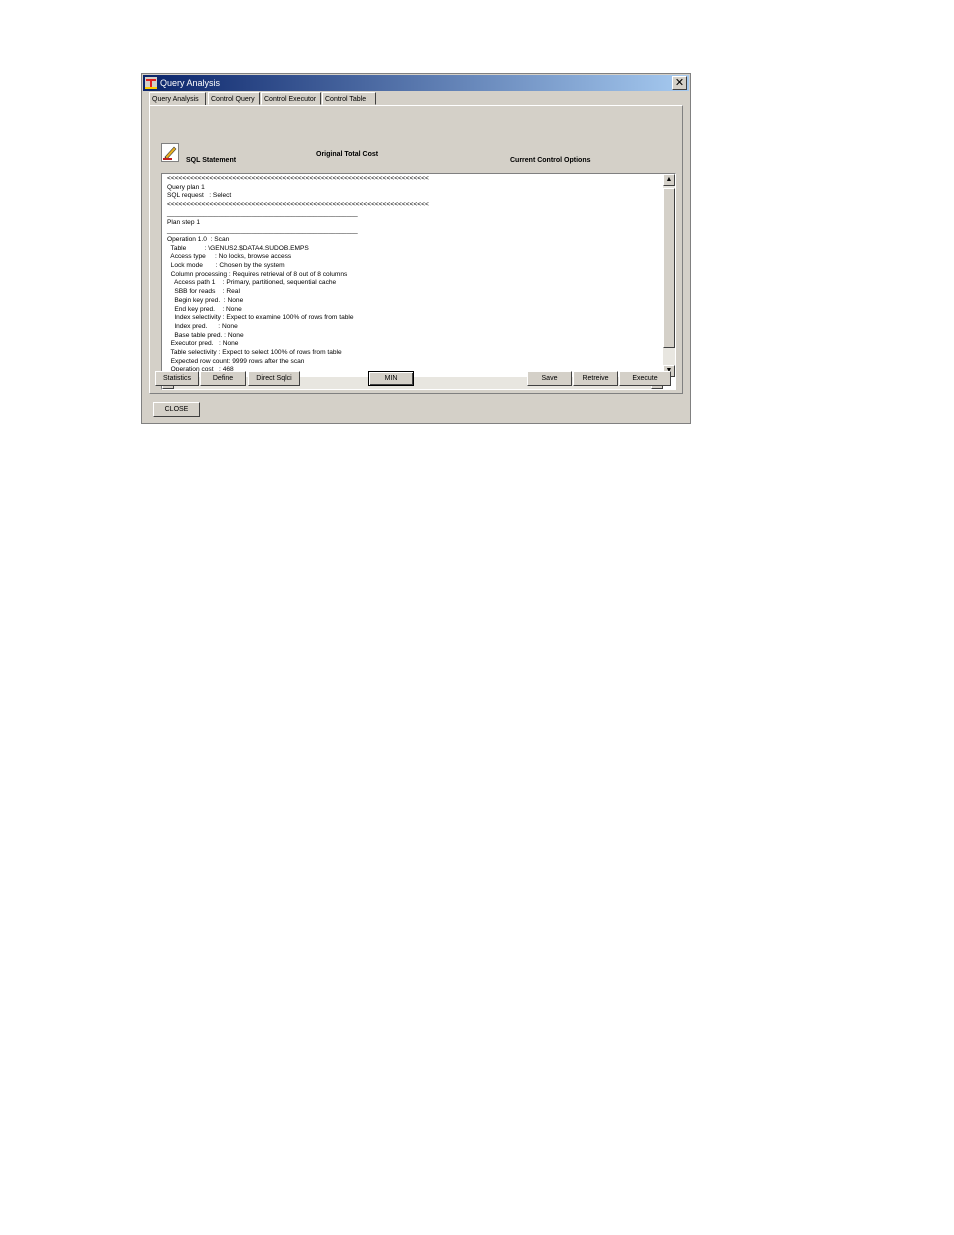  I want to click on tab-control-table: Control Table, so click(349, 98).